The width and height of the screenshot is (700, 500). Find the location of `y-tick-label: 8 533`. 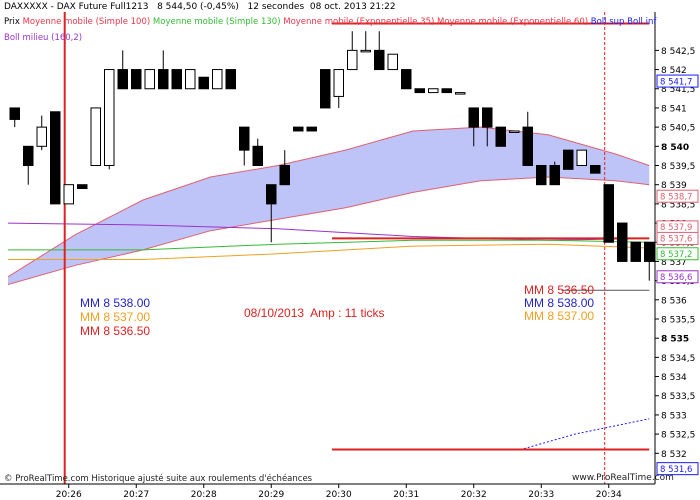

y-tick-label: 8 533 is located at coordinates (674, 416).